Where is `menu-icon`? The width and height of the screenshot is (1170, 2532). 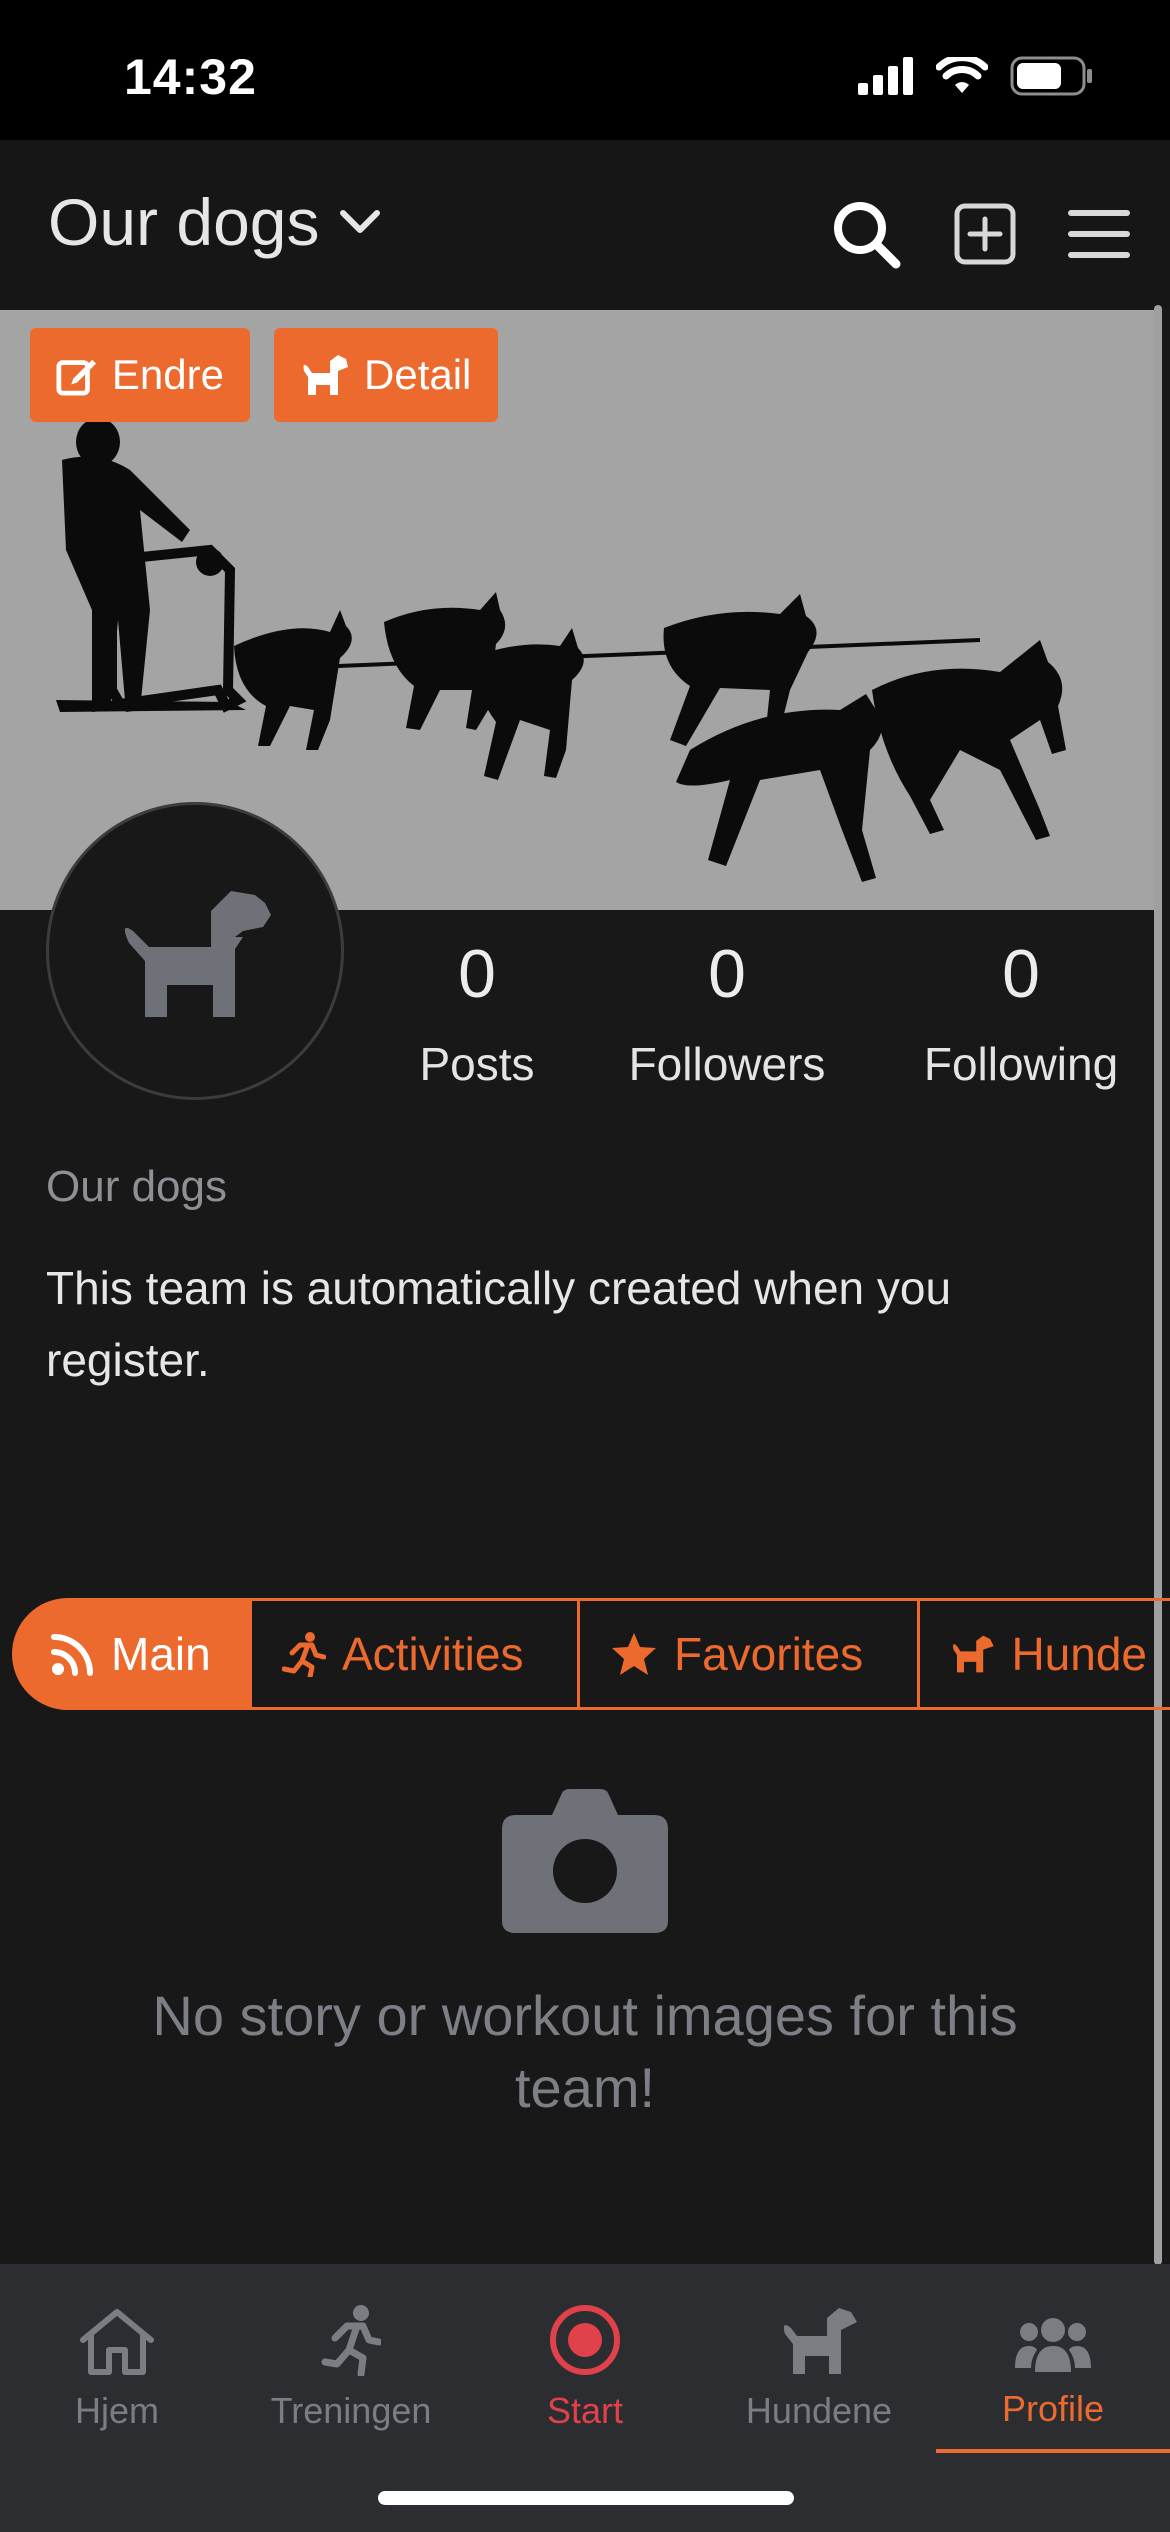 menu-icon is located at coordinates (1099, 234).